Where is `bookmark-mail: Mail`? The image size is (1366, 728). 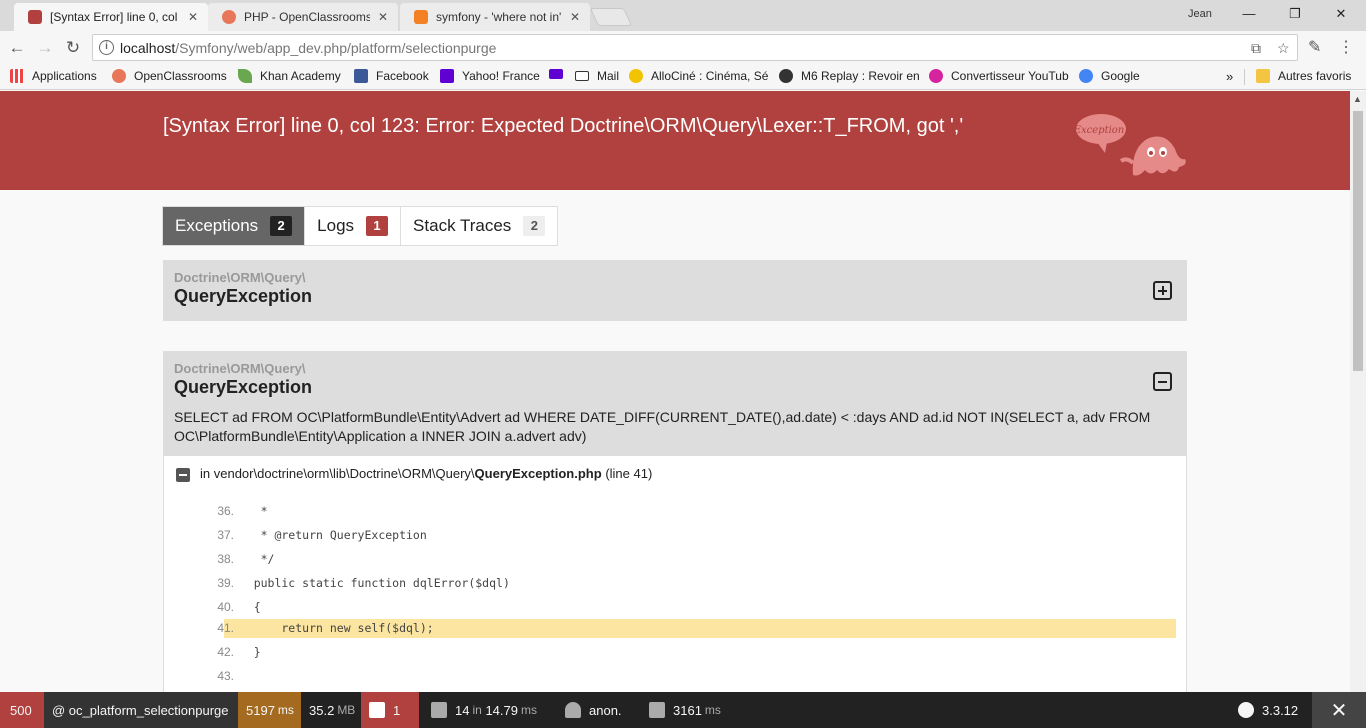 bookmark-mail: Mail is located at coordinates (597, 76).